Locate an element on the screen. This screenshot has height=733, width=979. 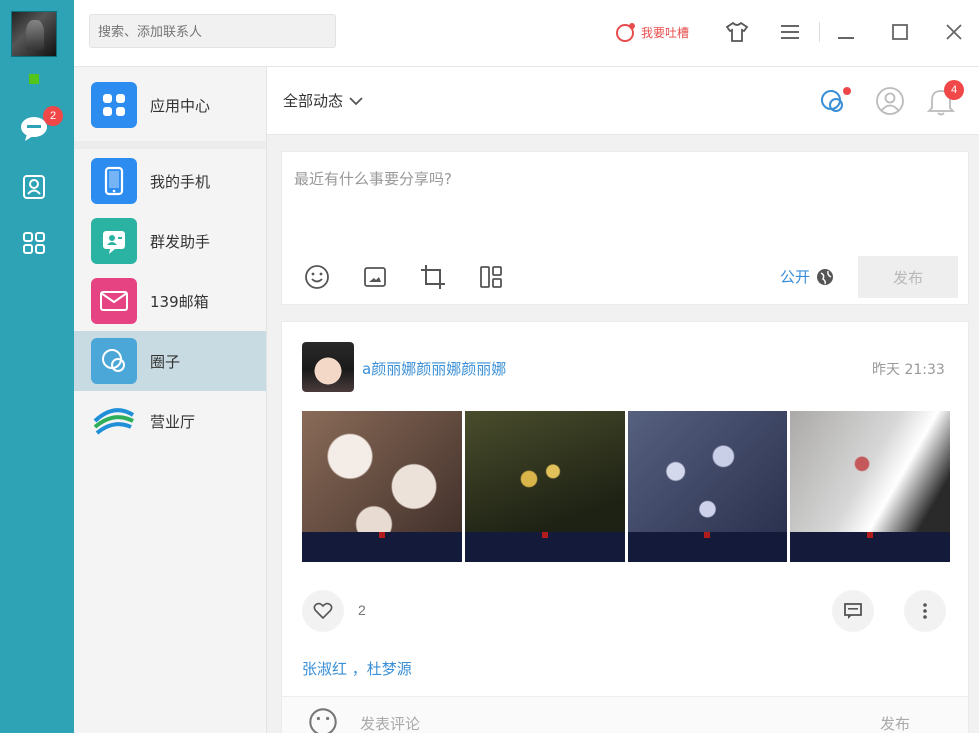
post-author-avatar is located at coordinates (328, 367).